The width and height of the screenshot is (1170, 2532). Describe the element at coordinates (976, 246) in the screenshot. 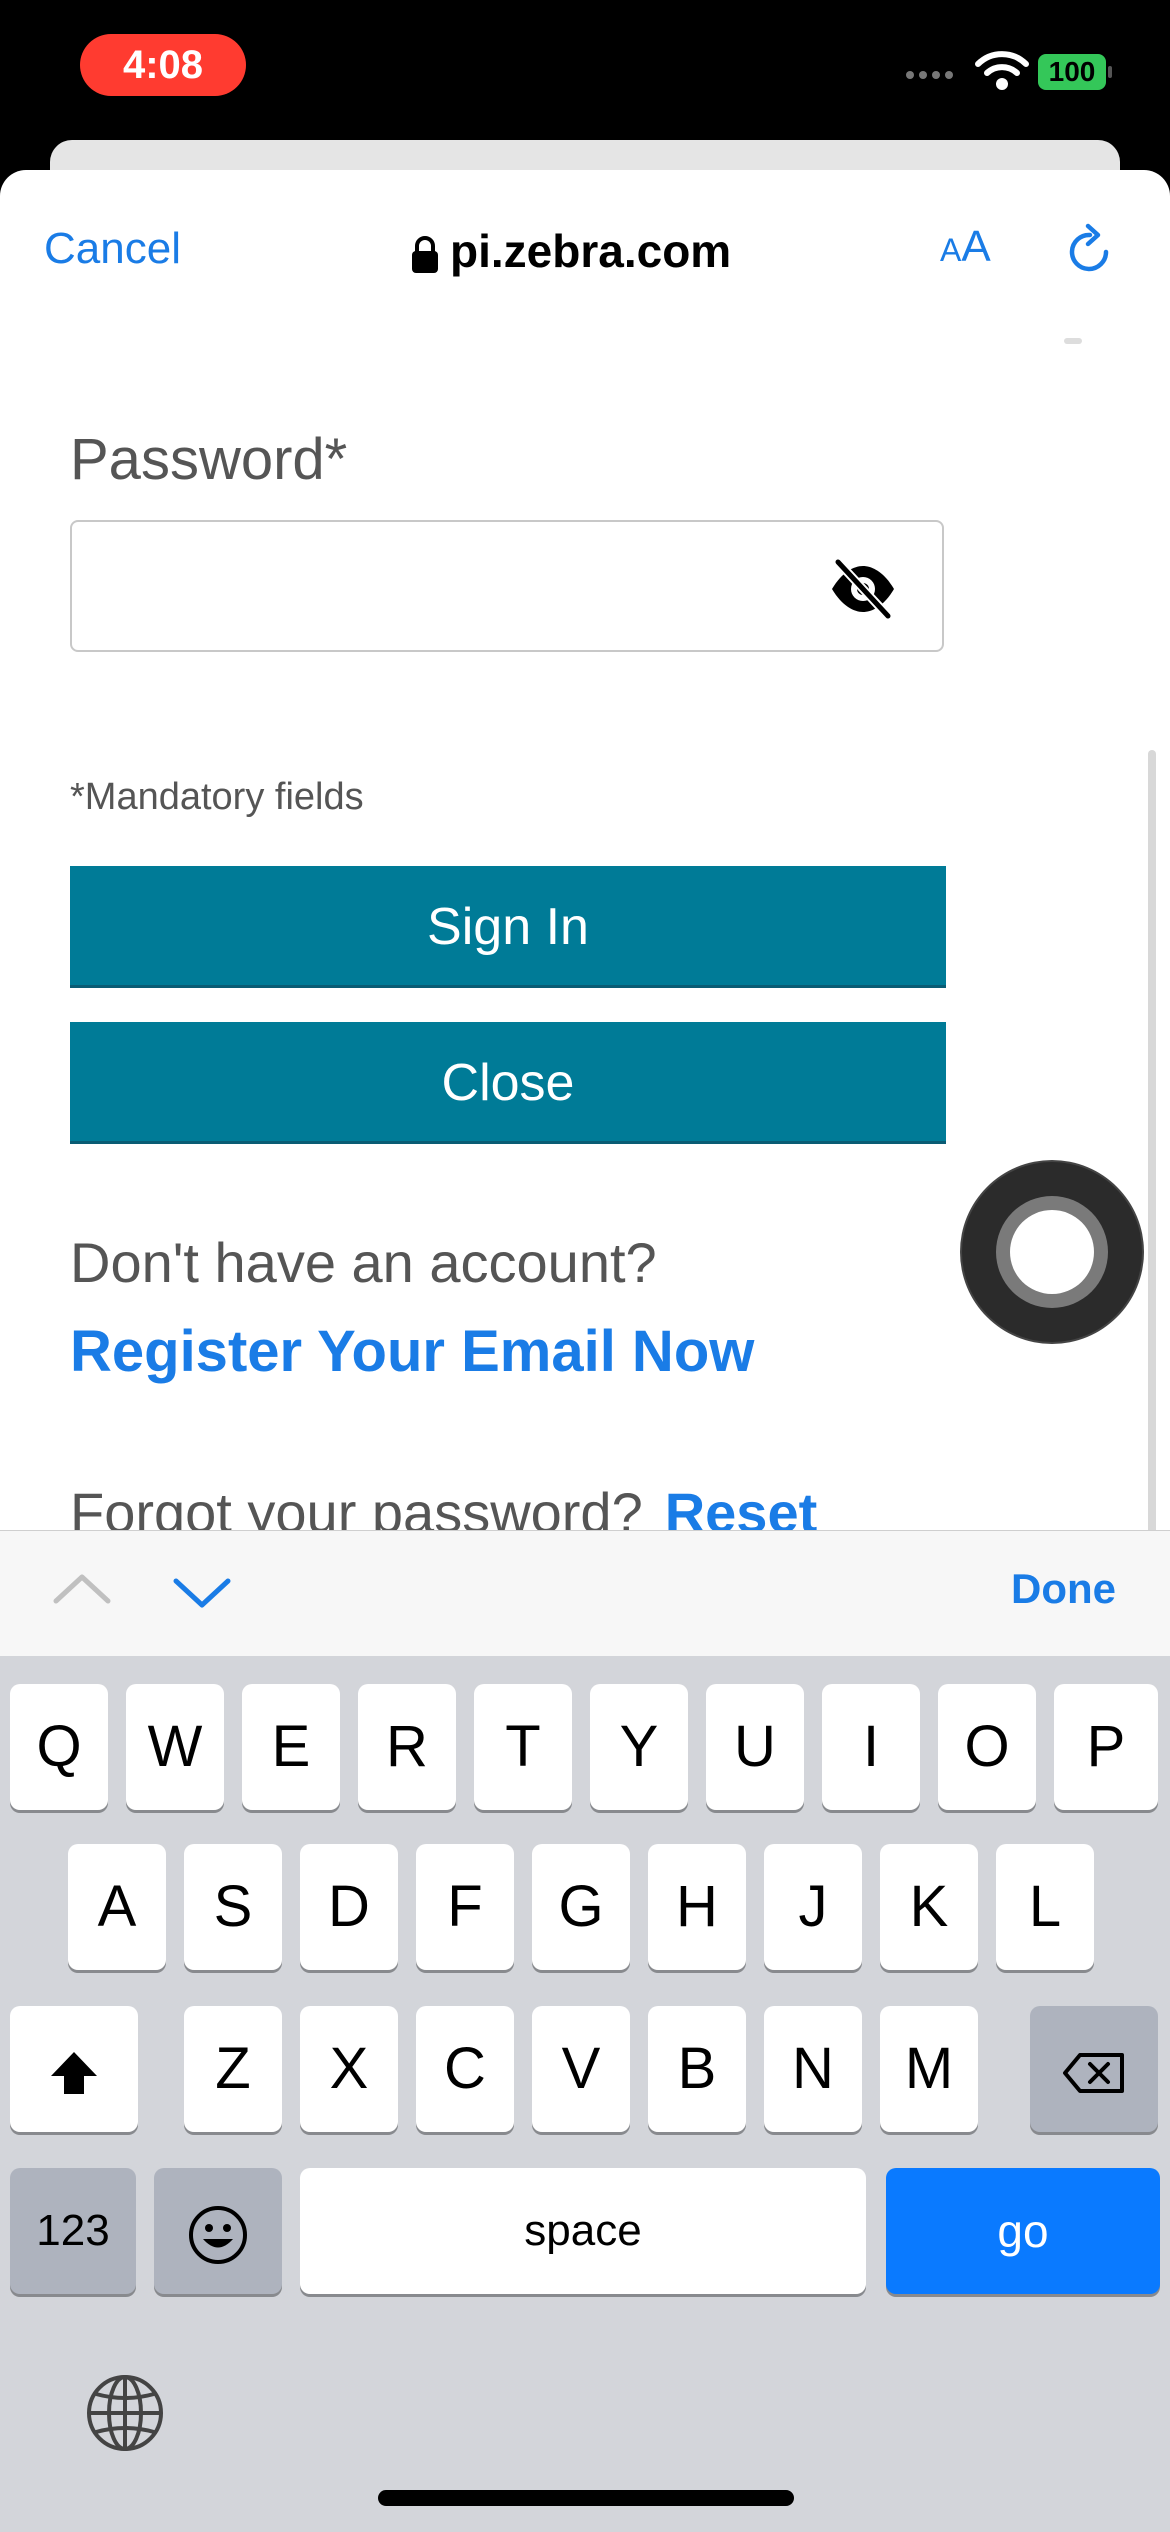

I see `aa-big-glyph: A` at that location.